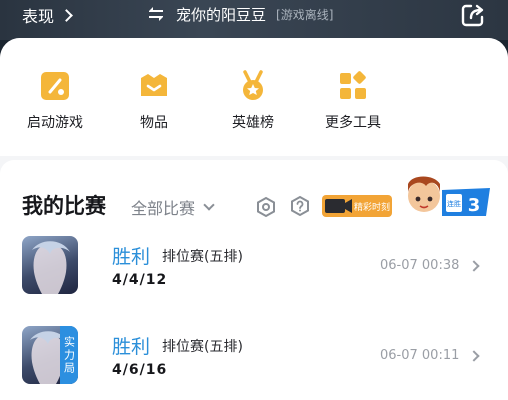 The height and width of the screenshot is (400, 508). What do you see at coordinates (454, 203) in the screenshot?
I see `streak-label: 连胜` at bounding box center [454, 203].